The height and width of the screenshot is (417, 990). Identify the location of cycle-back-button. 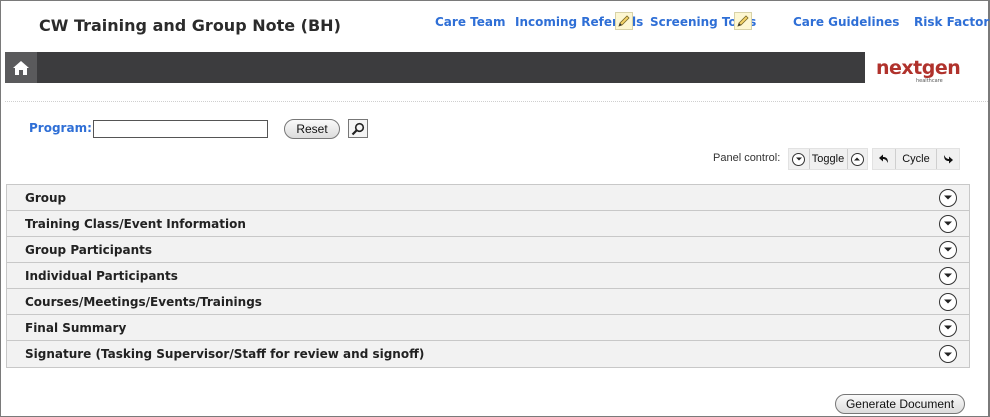
(884, 159).